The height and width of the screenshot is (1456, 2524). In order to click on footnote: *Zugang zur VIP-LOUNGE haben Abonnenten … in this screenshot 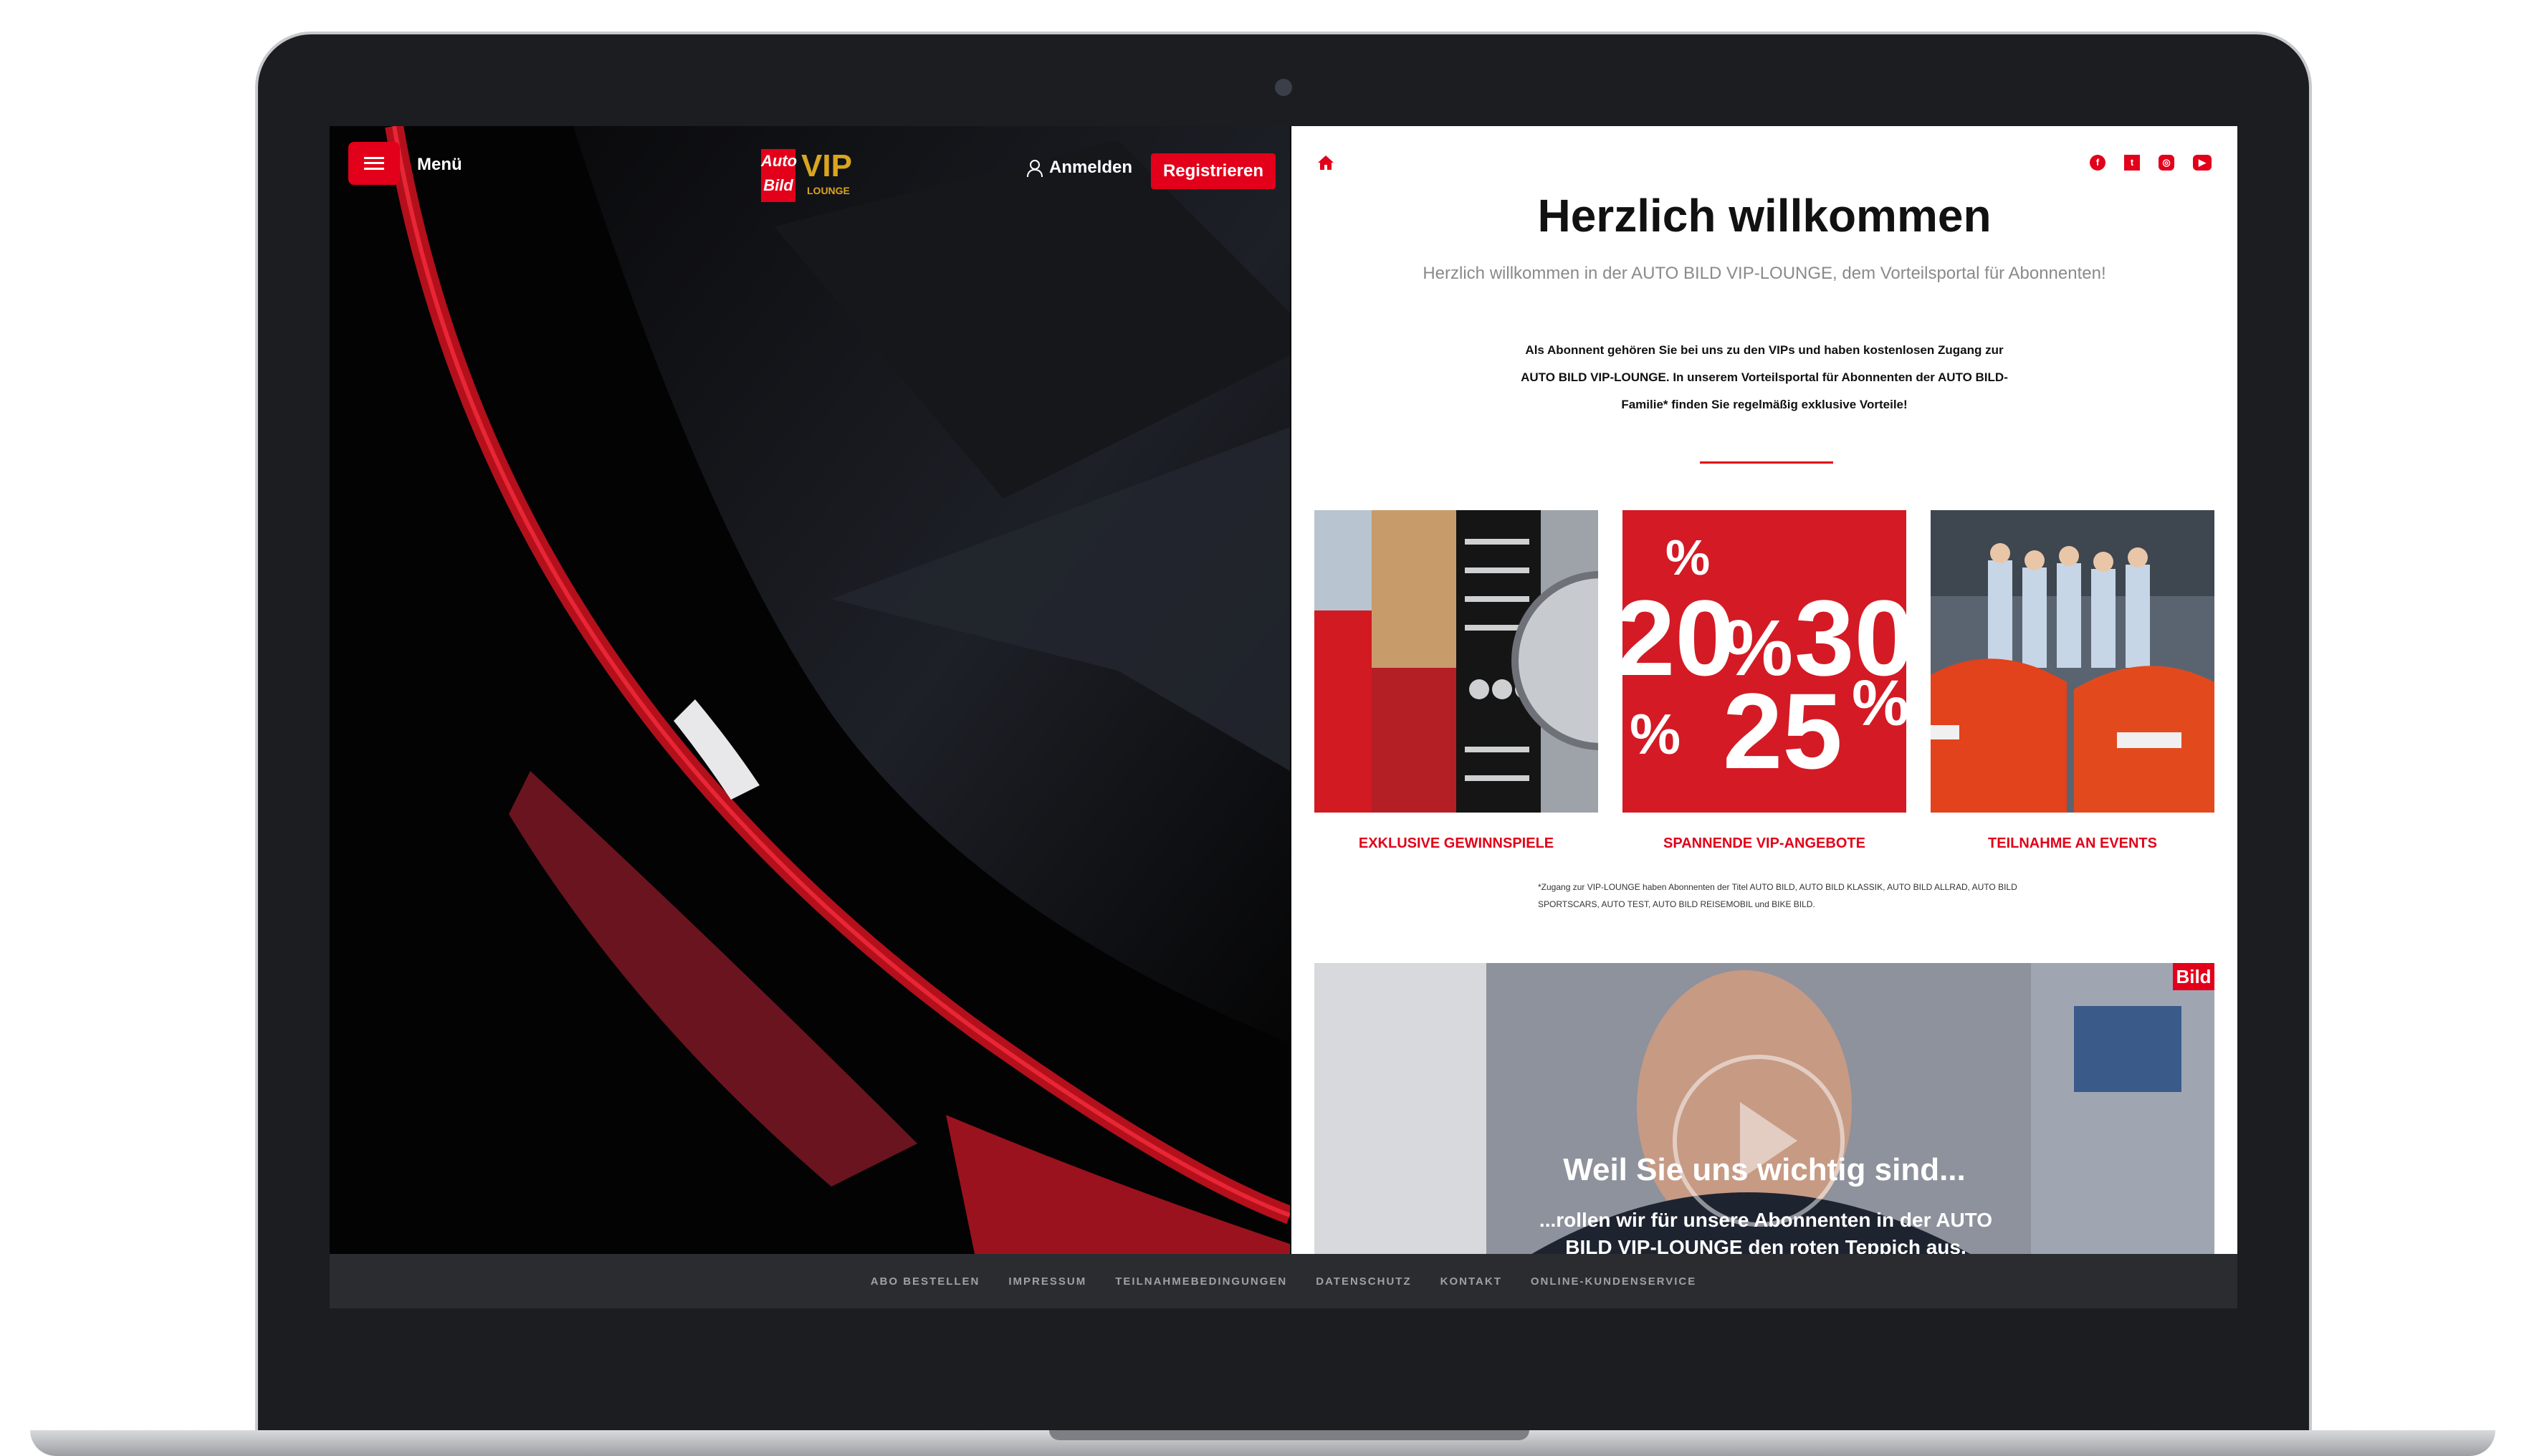, I will do `click(1777, 895)`.